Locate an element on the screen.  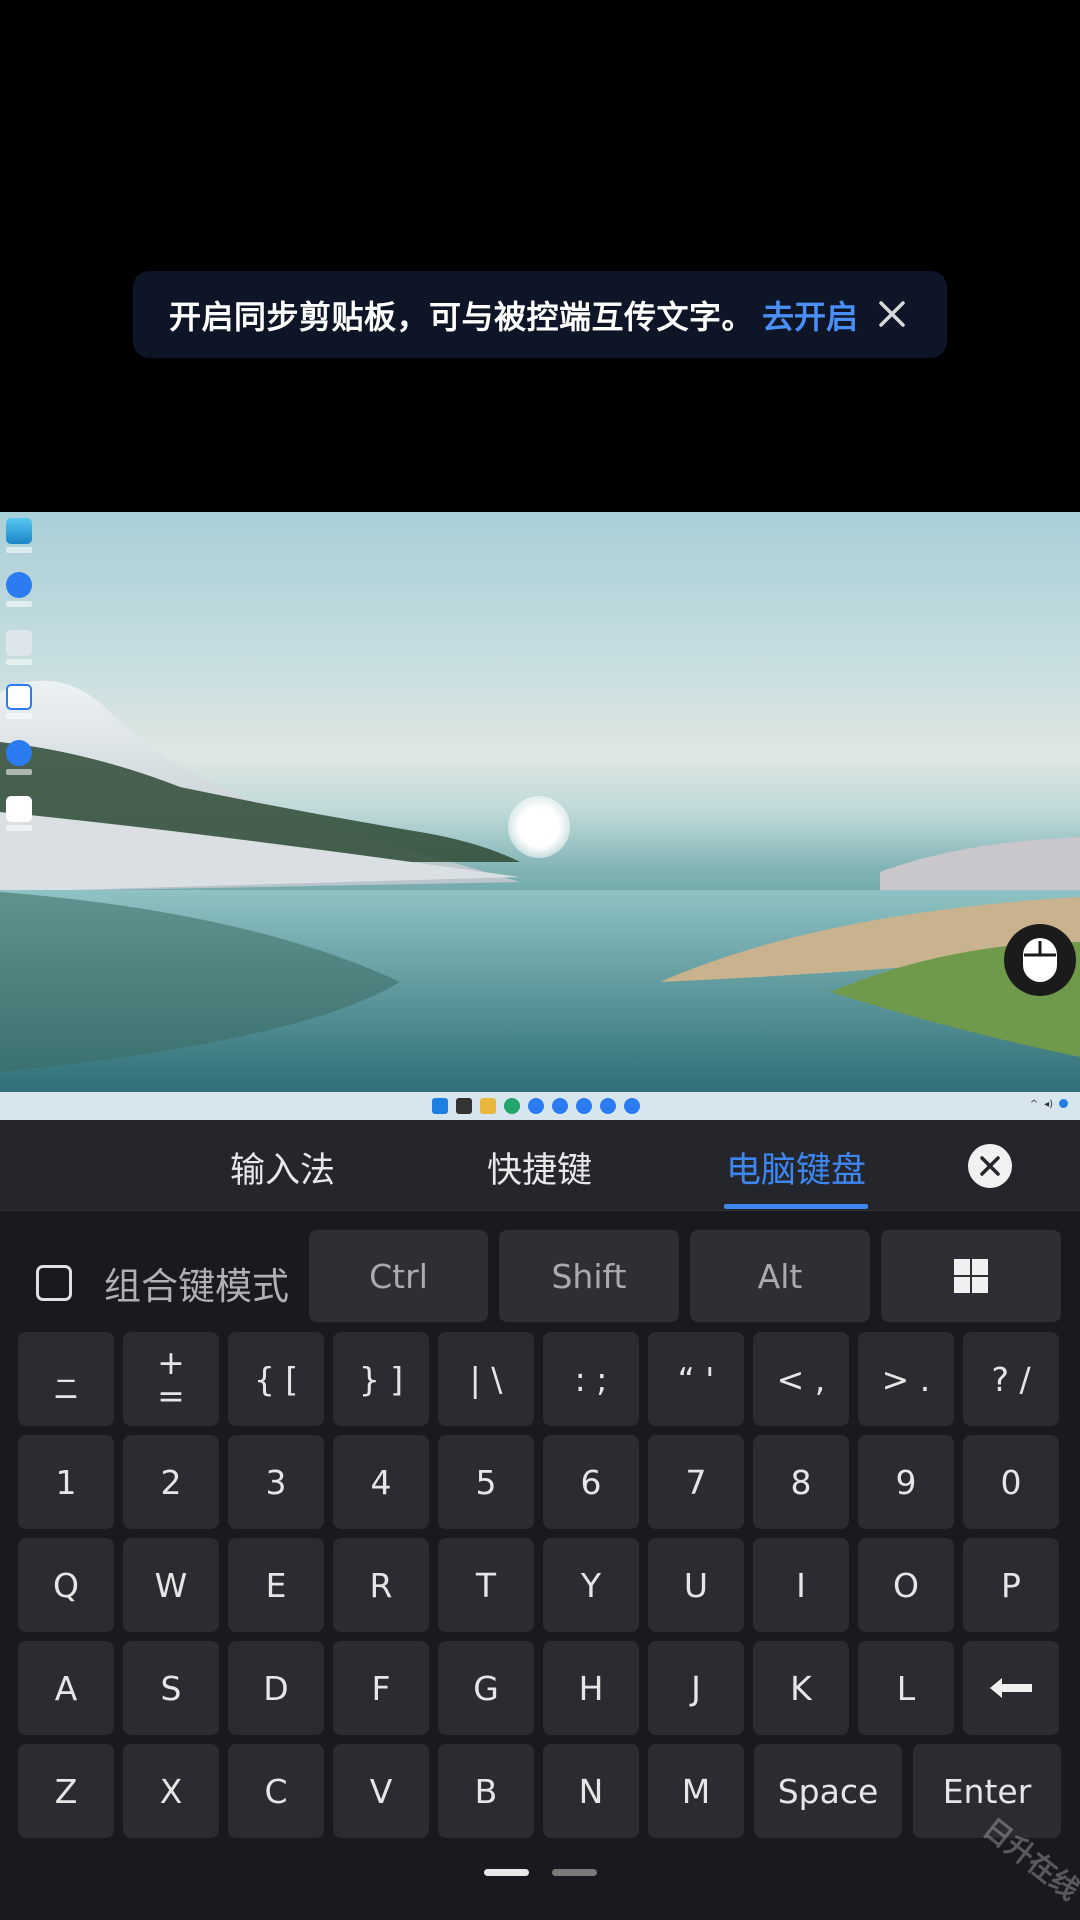
mouse-mode-button is located at coordinates (1040, 960).